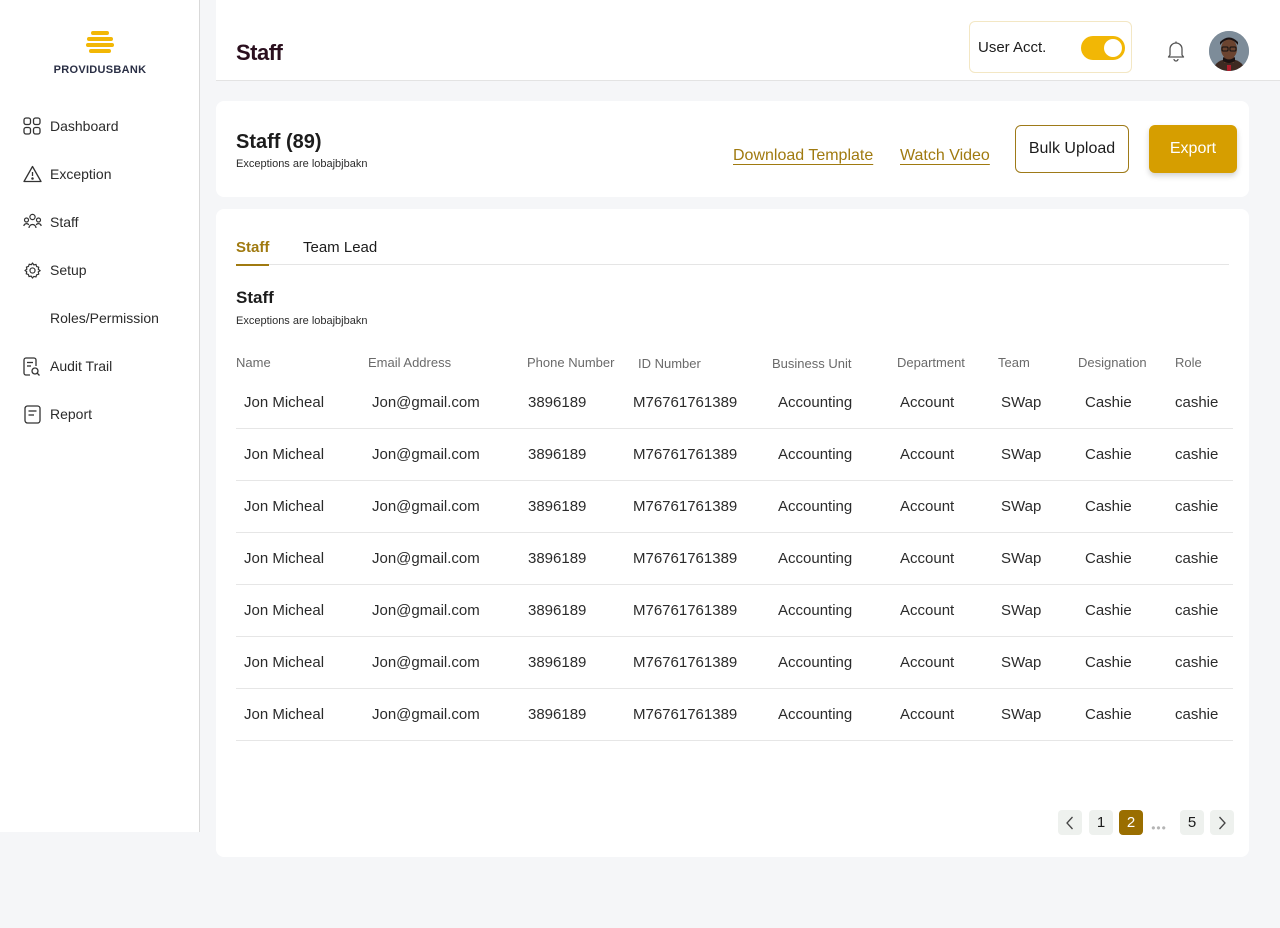 Image resolution: width=1280 pixels, height=928 pixels. I want to click on pagination-ellipsis: •••, so click(1159, 827).